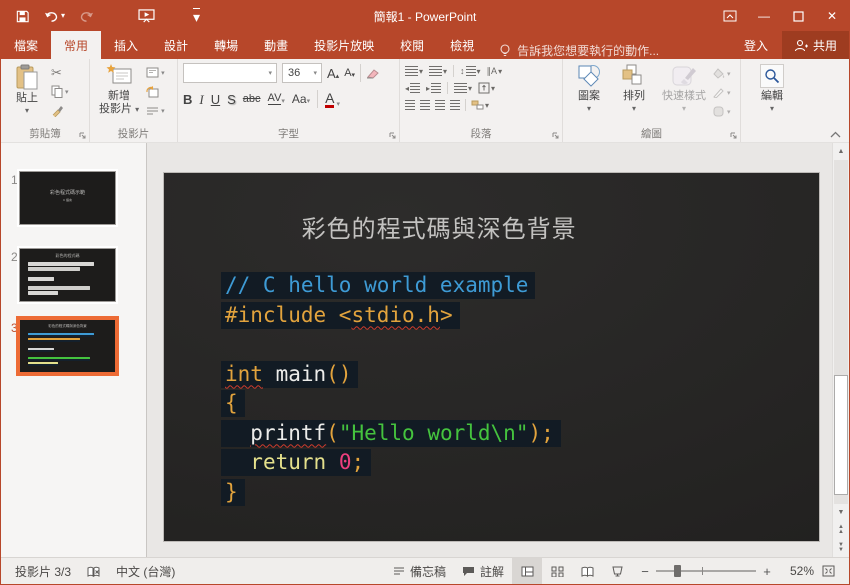  Describe the element at coordinates (470, 71) in the screenshot. I see `line-spacing-button: ↕ ▾` at that location.